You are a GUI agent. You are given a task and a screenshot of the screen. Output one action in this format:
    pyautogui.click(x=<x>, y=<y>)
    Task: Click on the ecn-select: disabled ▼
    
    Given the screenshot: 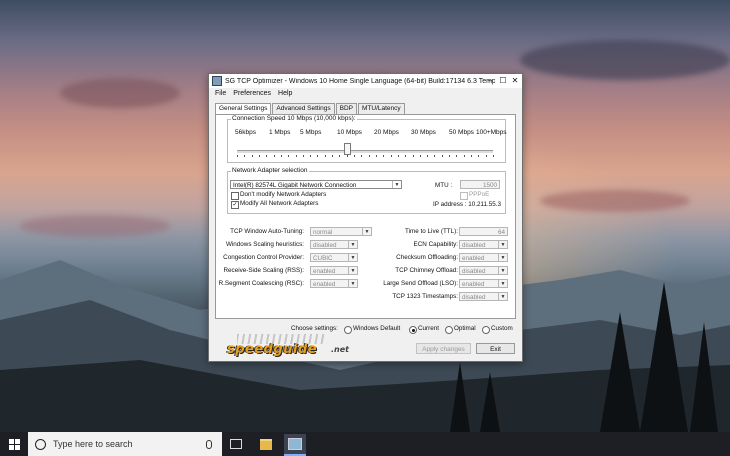 What is the action you would take?
    pyautogui.click(x=483, y=244)
    